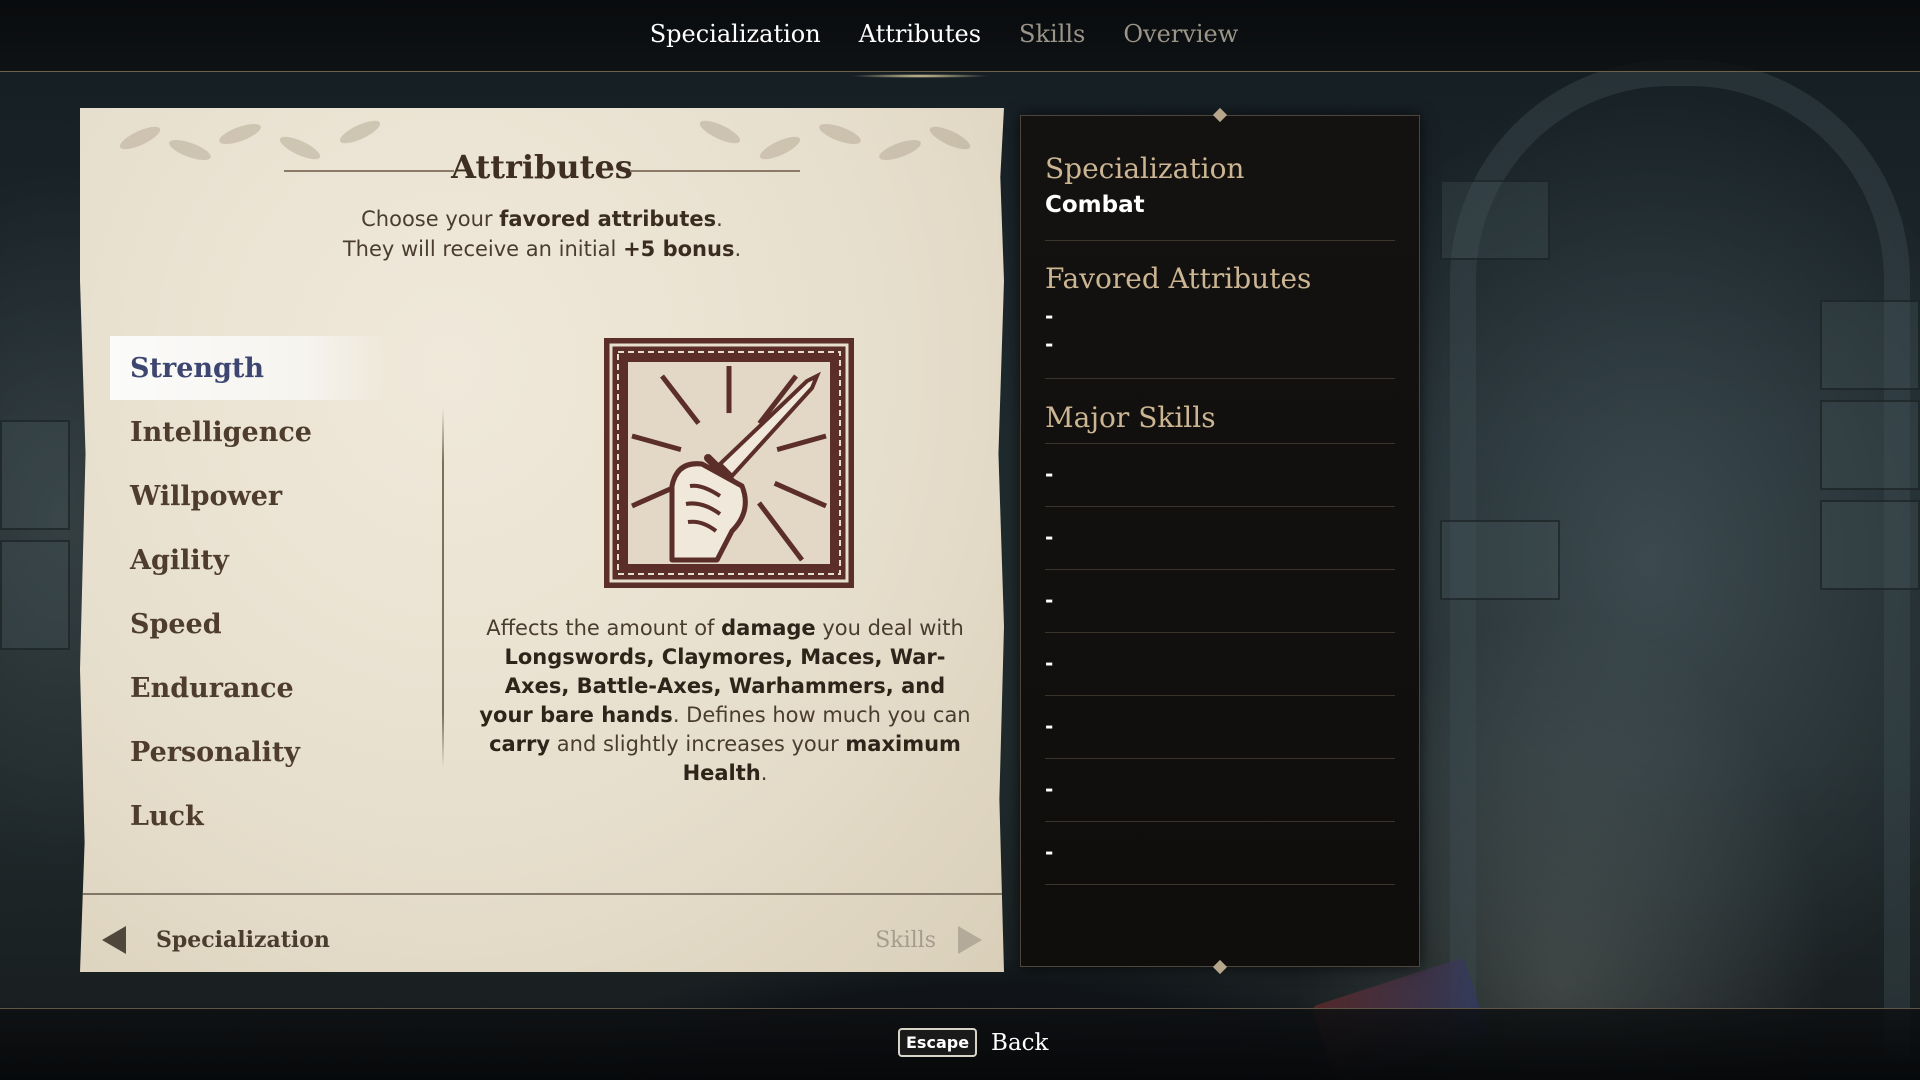 The width and height of the screenshot is (1920, 1080). I want to click on arrow-left-icon, so click(114, 940).